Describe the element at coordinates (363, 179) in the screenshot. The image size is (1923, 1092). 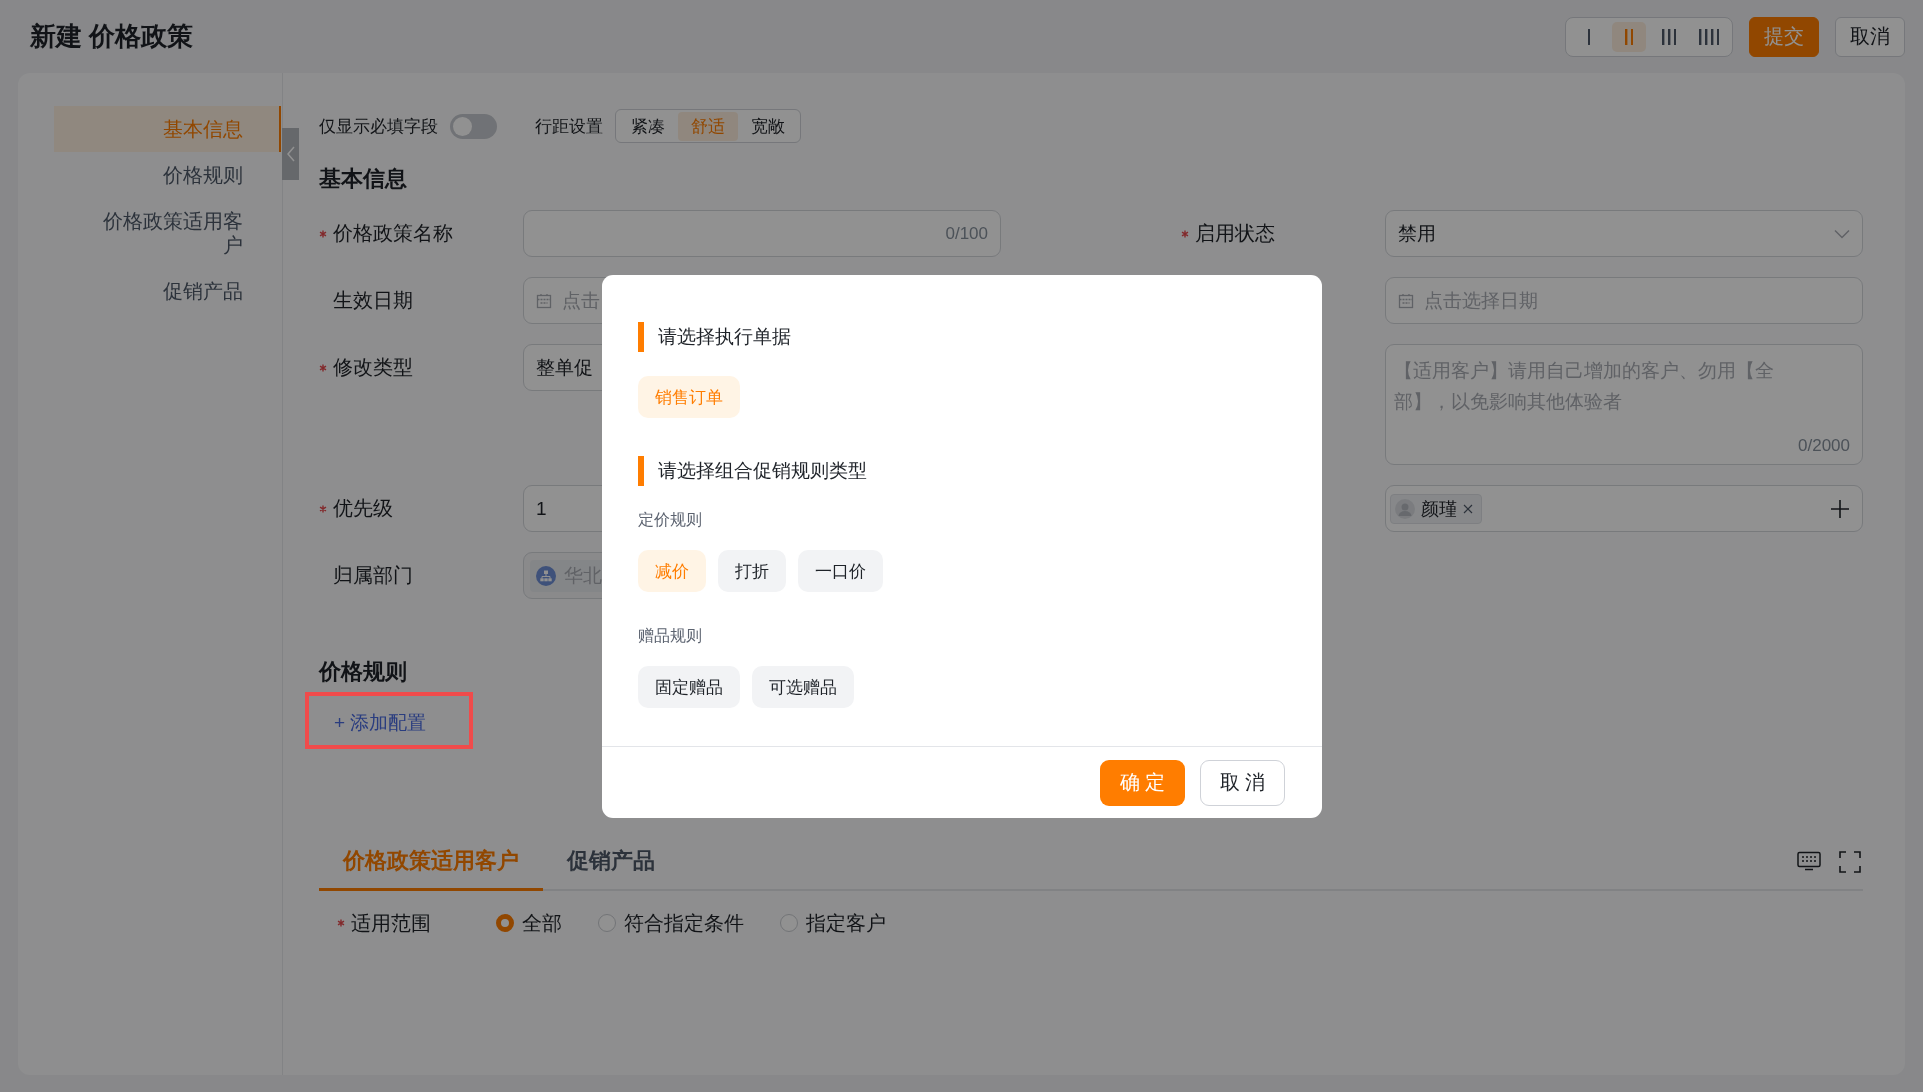
I see `section-heading: 基本信息` at that location.